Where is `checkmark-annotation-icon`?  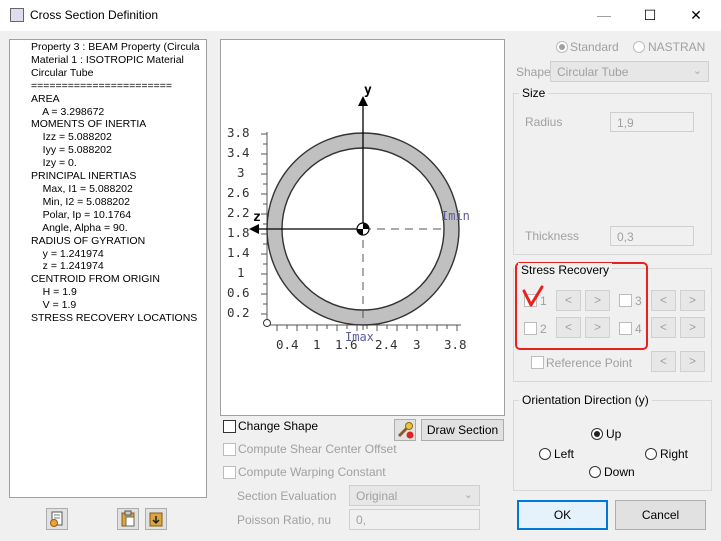
checkmark-annotation-icon is located at coordinates (533, 296).